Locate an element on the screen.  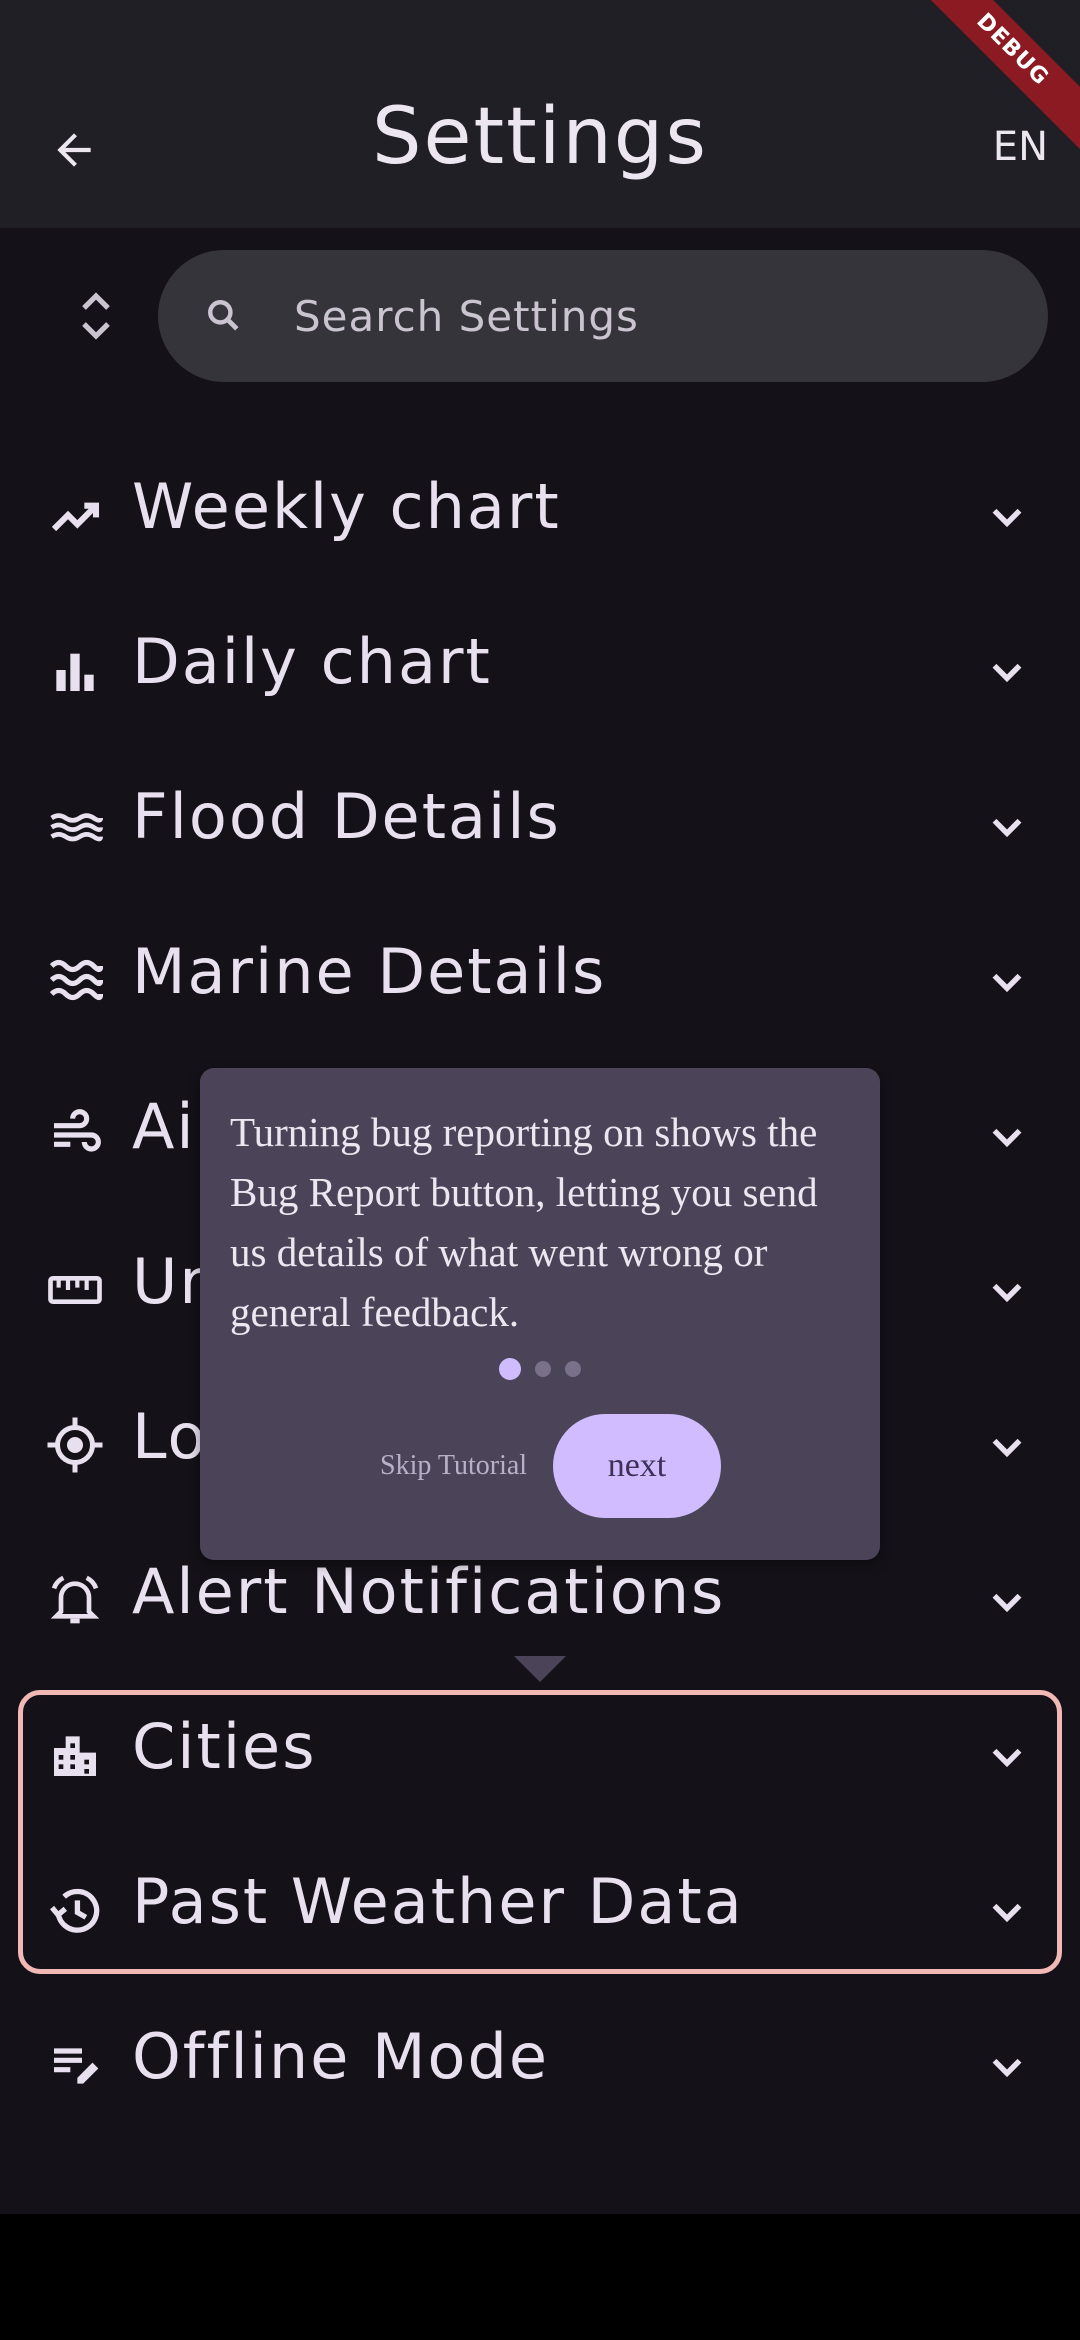
section-label: Ur is located at coordinates (169, 1281).